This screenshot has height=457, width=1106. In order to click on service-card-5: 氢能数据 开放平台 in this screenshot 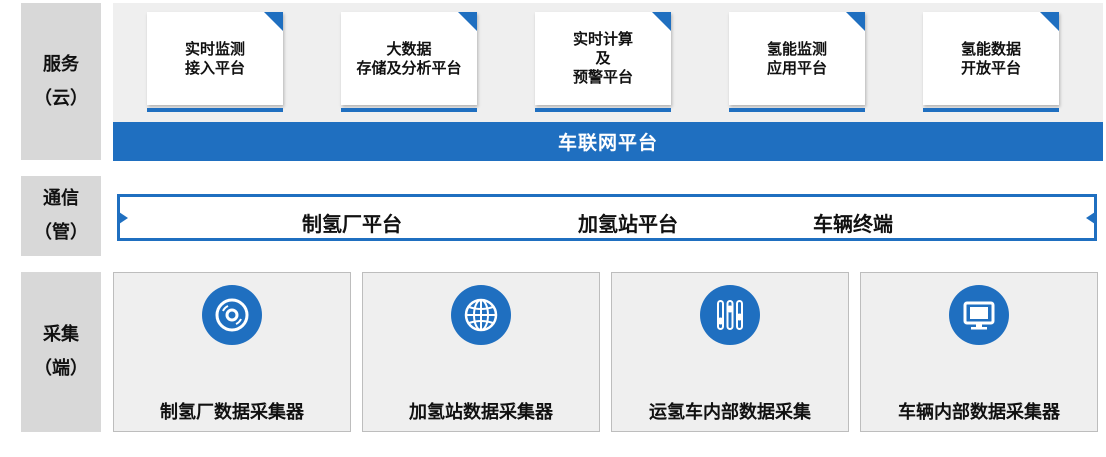, I will do `click(991, 58)`.